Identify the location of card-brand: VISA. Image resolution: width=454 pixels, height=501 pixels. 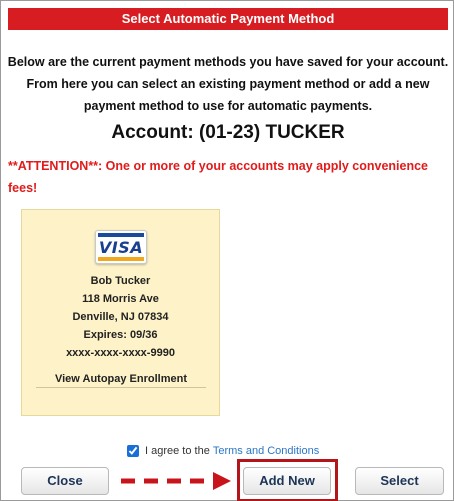
(121, 247).